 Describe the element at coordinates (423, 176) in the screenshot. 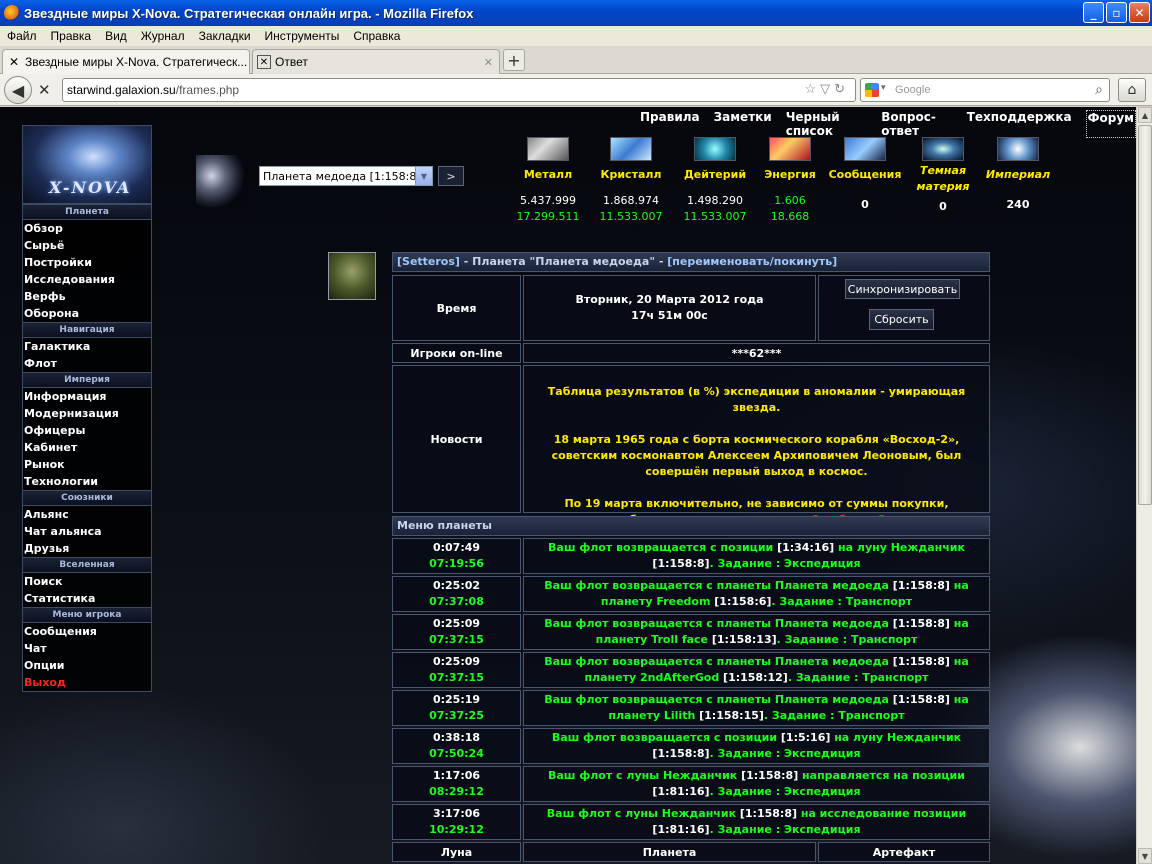

I see `chevron-down-icon: ▼` at that location.